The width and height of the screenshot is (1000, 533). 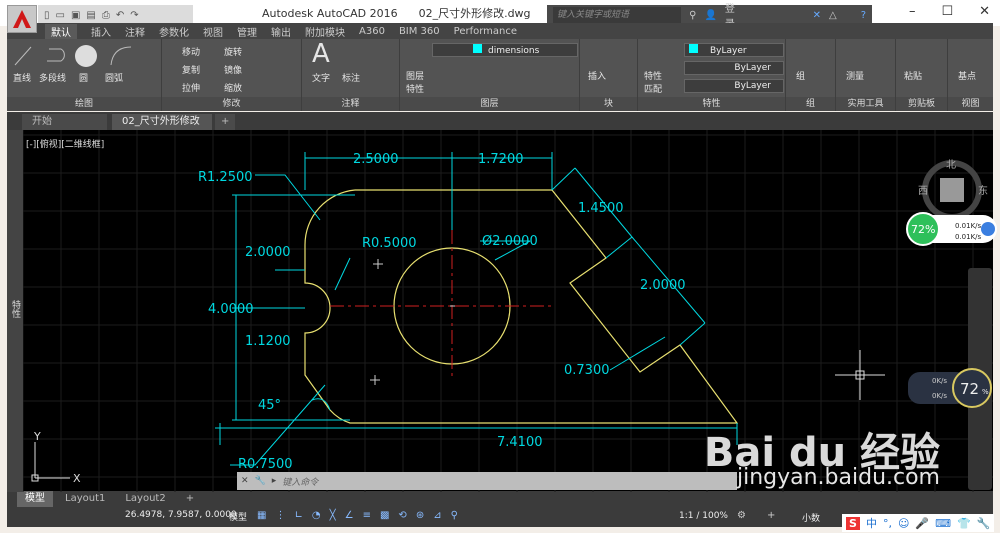 What do you see at coordinates (300, 481) in the screenshot?
I see `command-input: 键入命令` at bounding box center [300, 481].